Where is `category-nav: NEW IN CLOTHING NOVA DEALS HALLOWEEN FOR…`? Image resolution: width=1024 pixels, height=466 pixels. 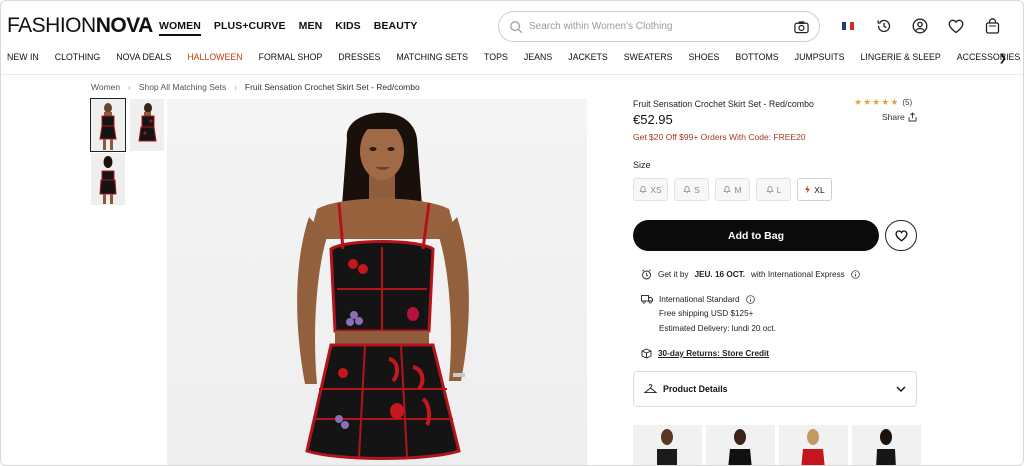
category-nav: NEW IN CLOTHING NOVA DEALS HALLOWEEN FOR… is located at coordinates (512, 63).